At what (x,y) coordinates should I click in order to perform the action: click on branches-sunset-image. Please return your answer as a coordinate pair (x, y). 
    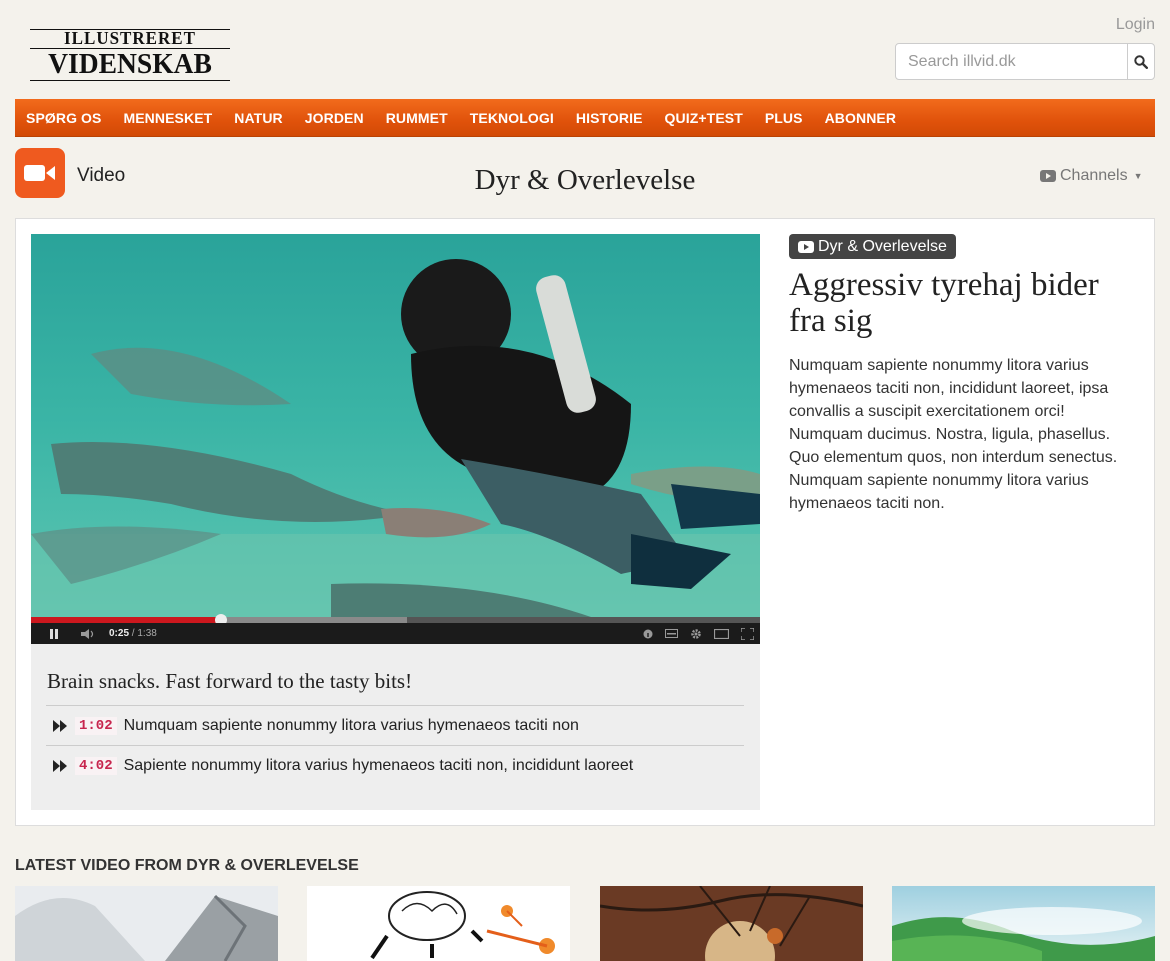
    Looking at the image, I should click on (731, 923).